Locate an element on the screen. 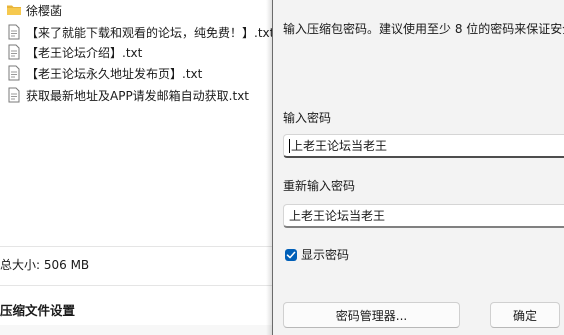 This screenshot has width=564, height=335. list-item-file: 【来了就能下载和观看的论坛，纯免费！】.txt is located at coordinates (136, 32).